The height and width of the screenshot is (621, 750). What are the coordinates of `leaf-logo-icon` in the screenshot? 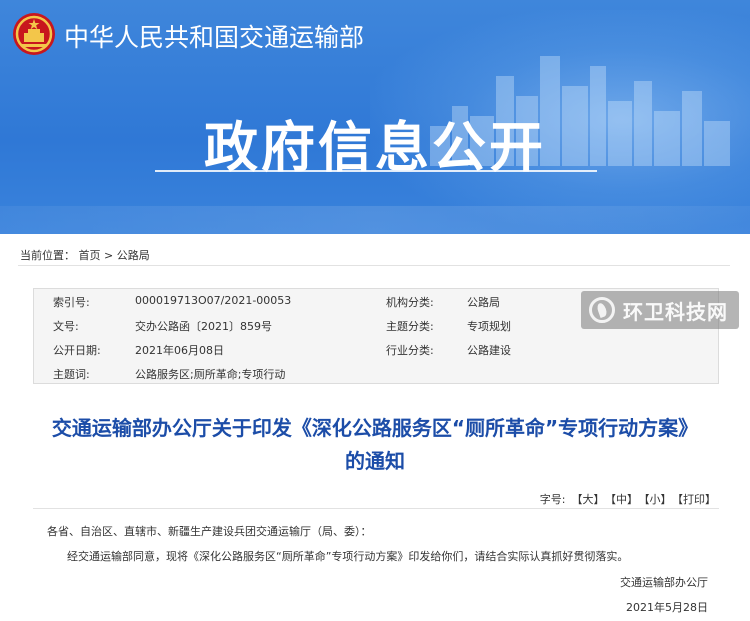 It's located at (602, 310).